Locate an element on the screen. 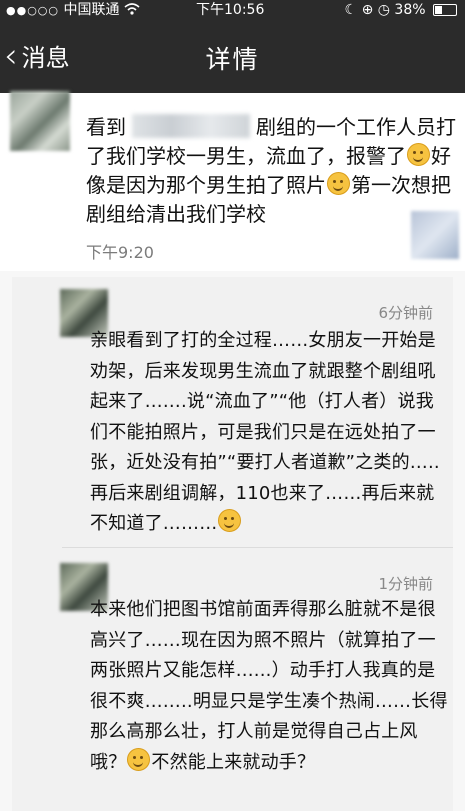 Image resolution: width=465 pixels, height=811 pixels. image-thumbnail is located at coordinates (435, 235).